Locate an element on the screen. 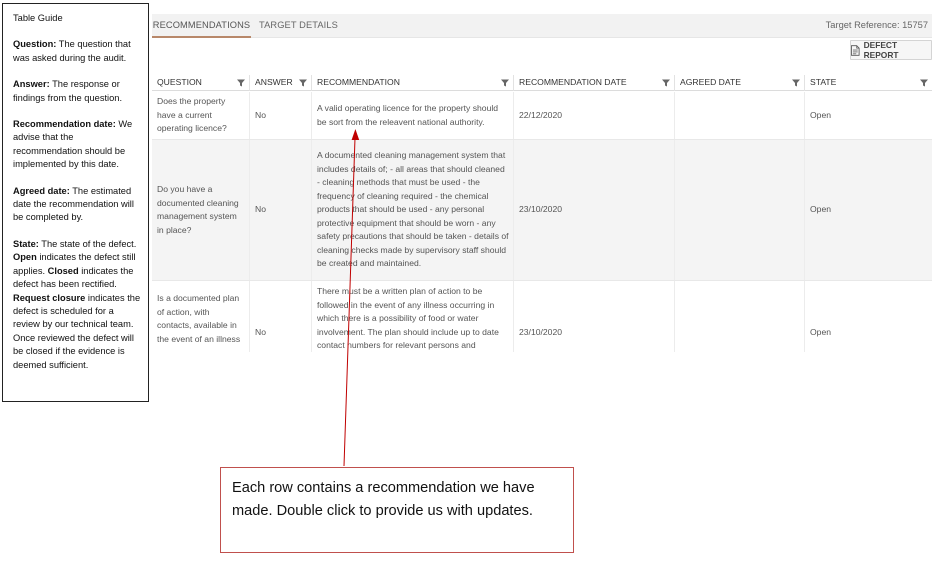  column-header-recommendation: RECOMMENDATION is located at coordinates (413, 83).